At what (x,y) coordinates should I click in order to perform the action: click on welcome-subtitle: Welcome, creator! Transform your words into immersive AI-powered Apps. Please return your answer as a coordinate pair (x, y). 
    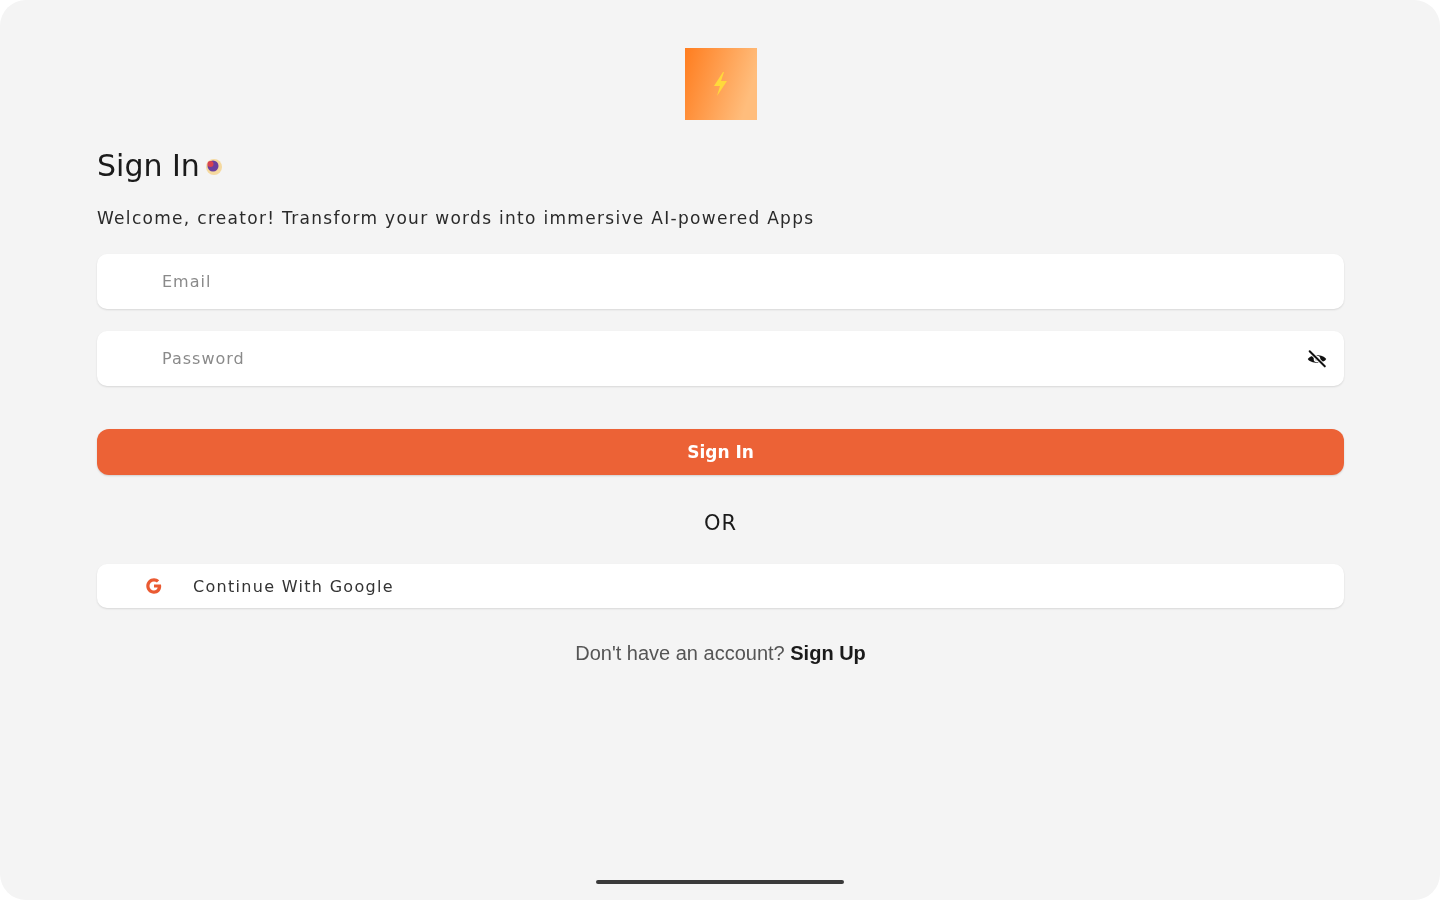
    Looking at the image, I should click on (456, 218).